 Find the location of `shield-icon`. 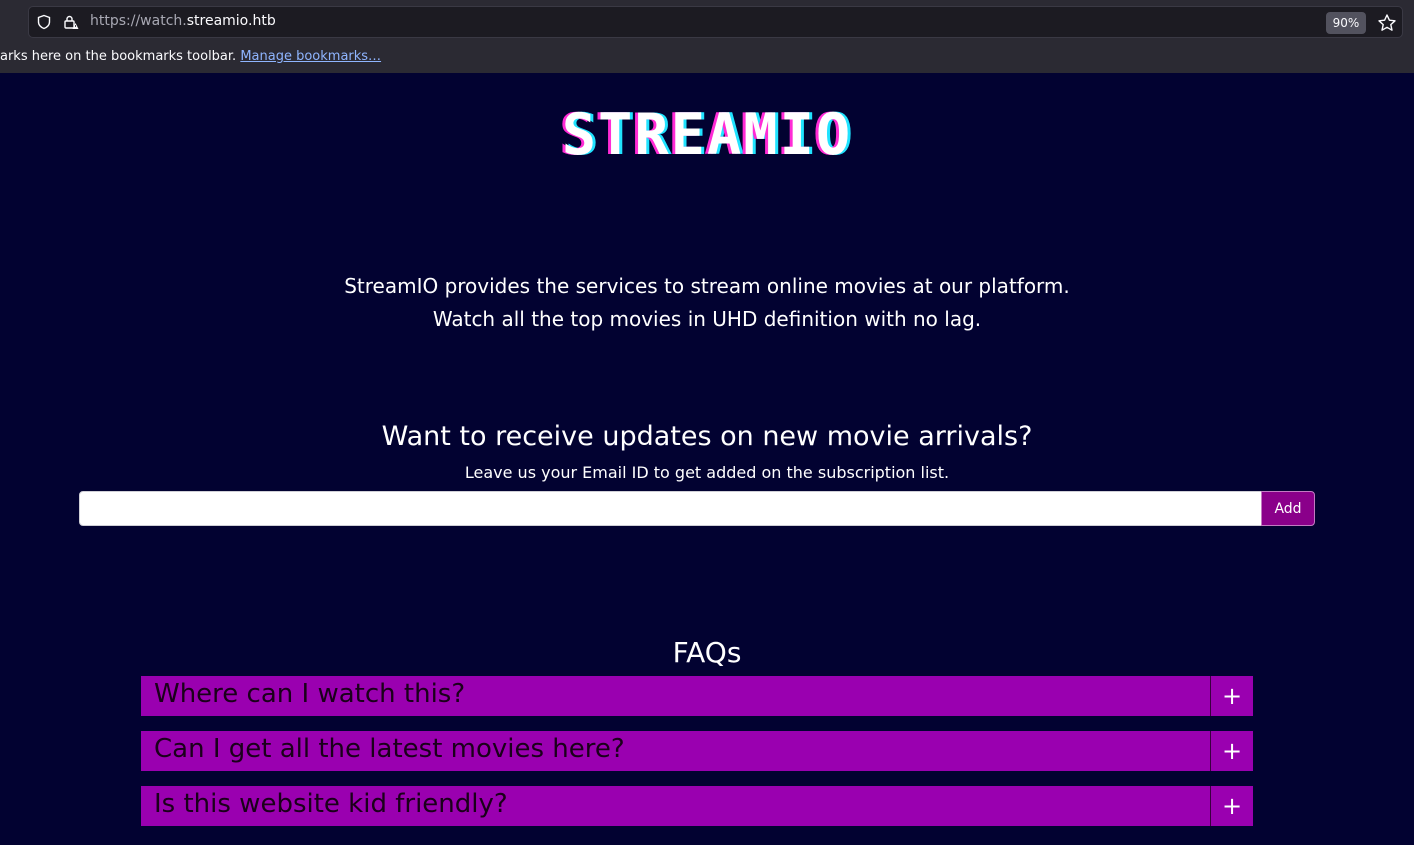

shield-icon is located at coordinates (44, 22).